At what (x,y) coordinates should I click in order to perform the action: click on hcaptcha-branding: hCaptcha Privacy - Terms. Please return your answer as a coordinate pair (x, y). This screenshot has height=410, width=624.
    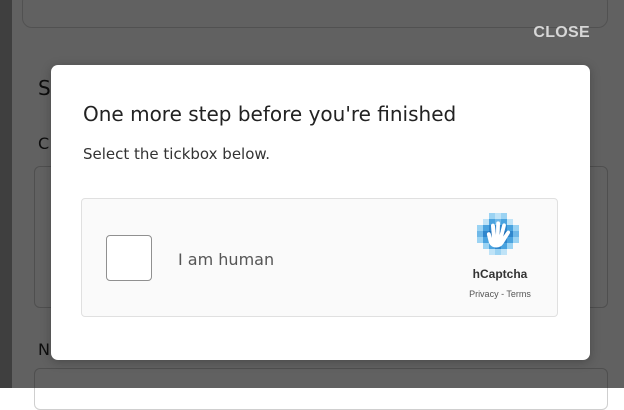
    Looking at the image, I should click on (500, 261).